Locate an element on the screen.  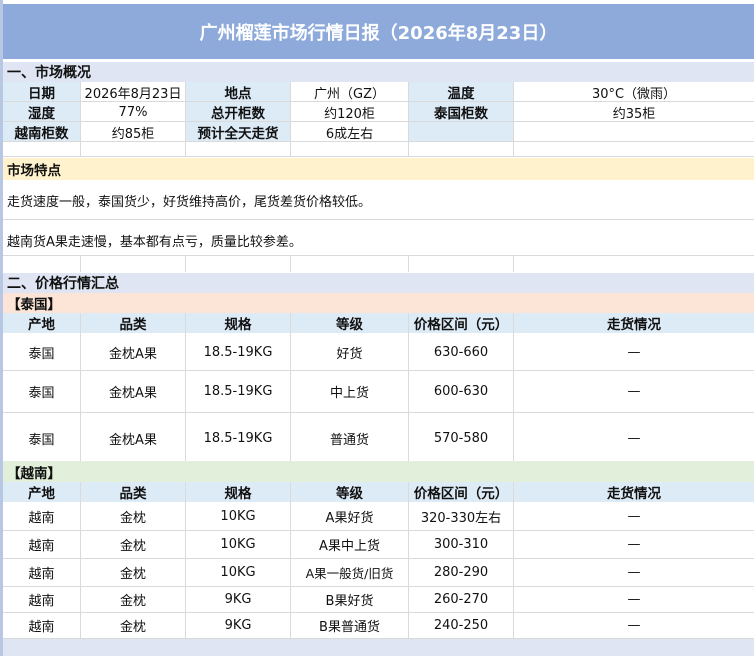
thai-r2-spec: 18.5-19KG is located at coordinates (238, 391).